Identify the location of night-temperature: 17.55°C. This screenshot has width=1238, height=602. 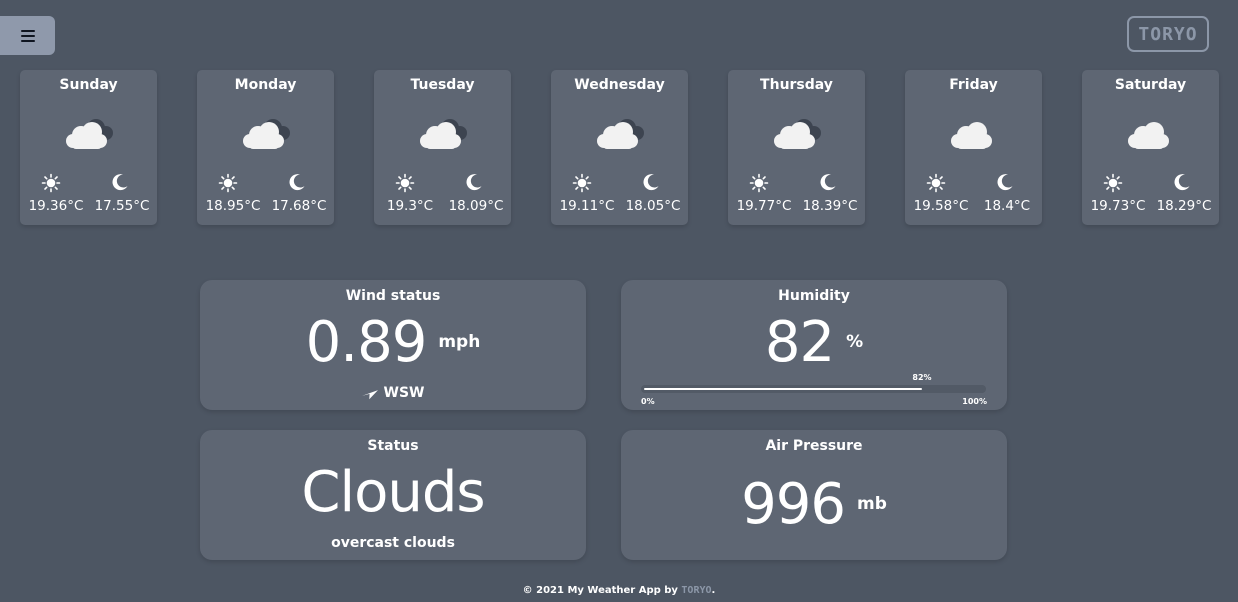
(122, 206).